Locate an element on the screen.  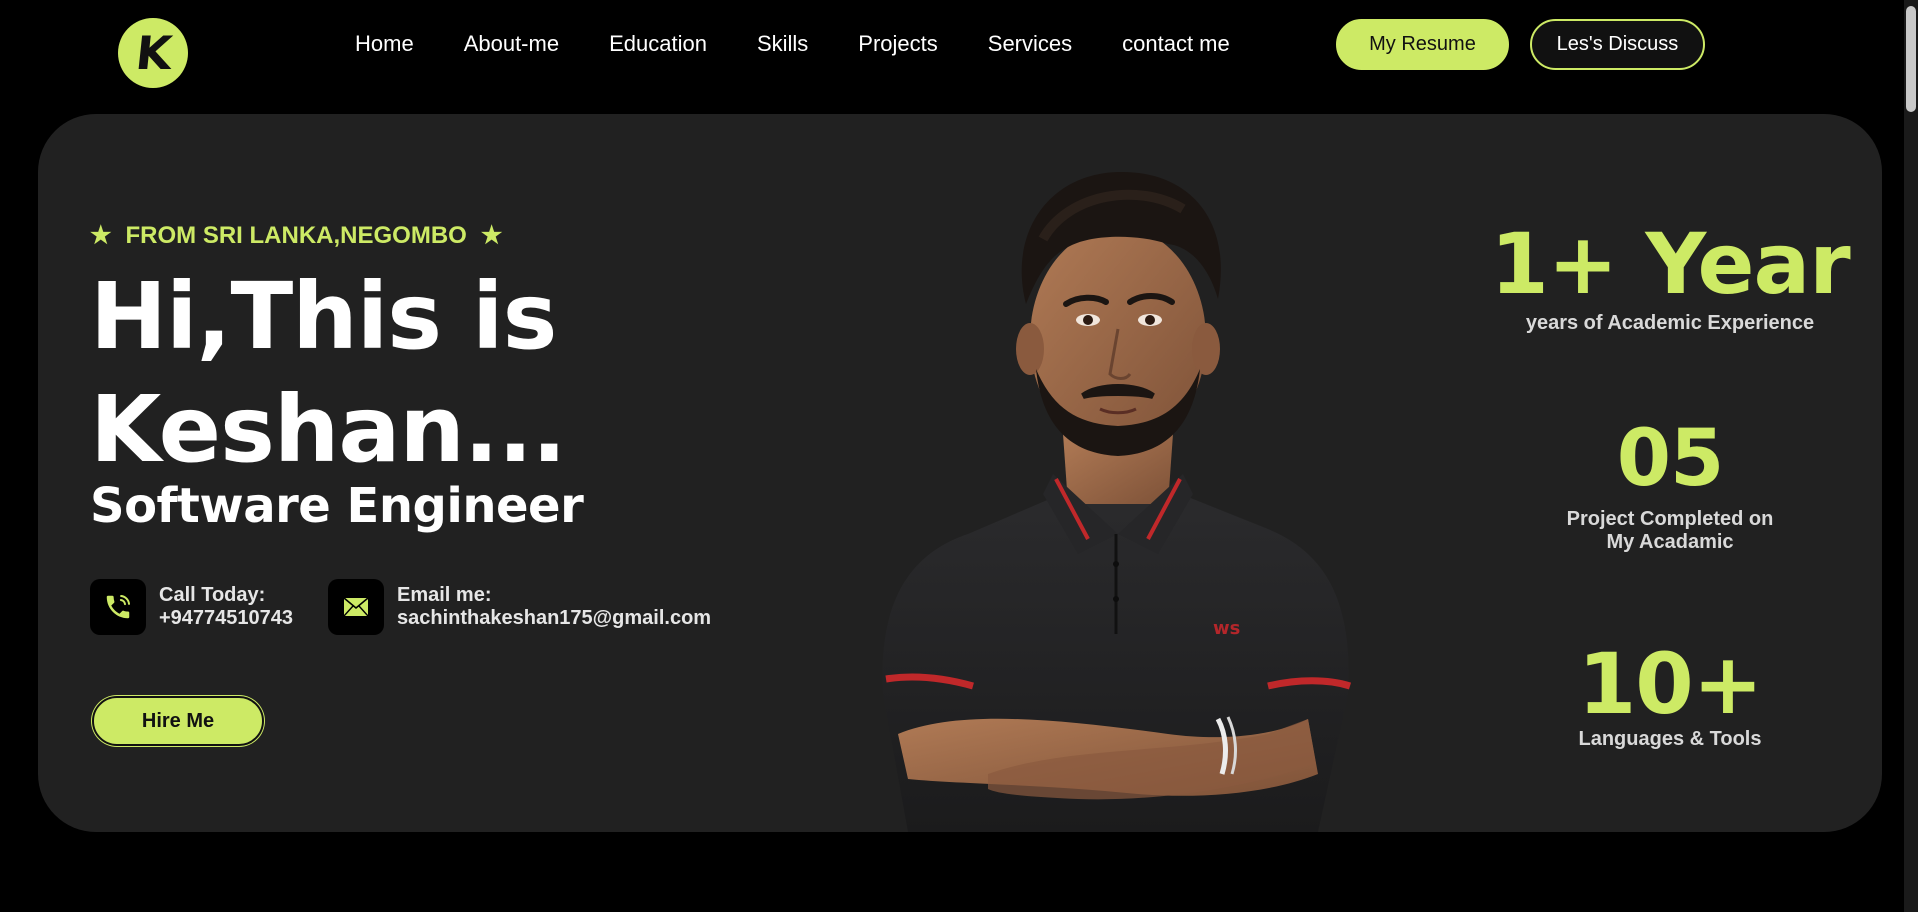
svg-text: ws is located at coordinates (1226, 628).